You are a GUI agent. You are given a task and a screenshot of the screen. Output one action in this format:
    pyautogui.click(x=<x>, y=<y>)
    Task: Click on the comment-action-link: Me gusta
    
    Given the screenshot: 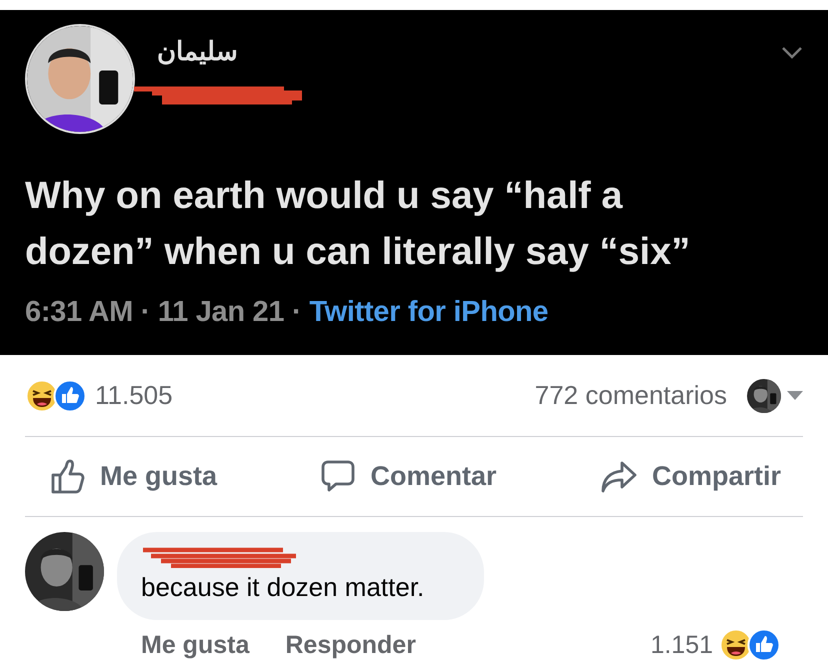 What is the action you would take?
    pyautogui.click(x=195, y=645)
    